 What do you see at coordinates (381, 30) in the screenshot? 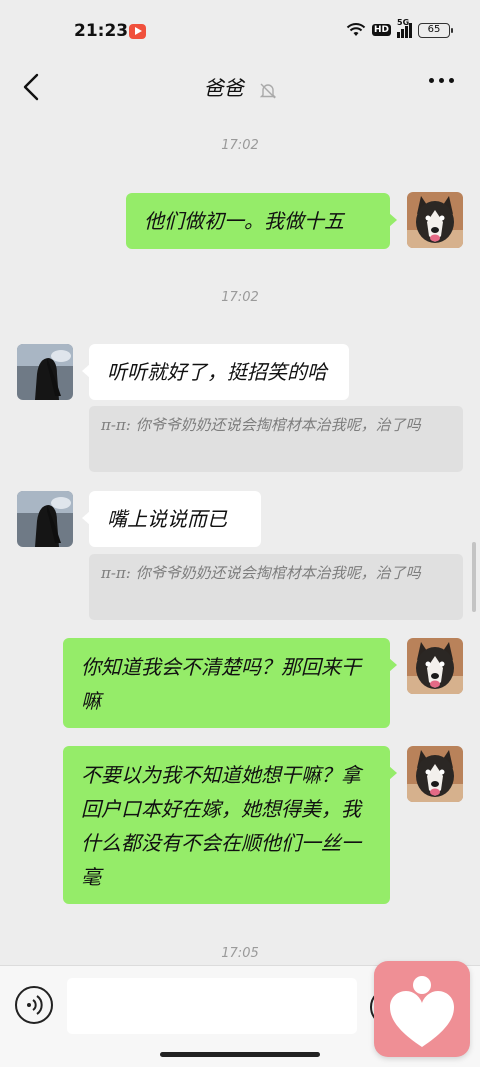
I see `hd-badge: HD` at bounding box center [381, 30].